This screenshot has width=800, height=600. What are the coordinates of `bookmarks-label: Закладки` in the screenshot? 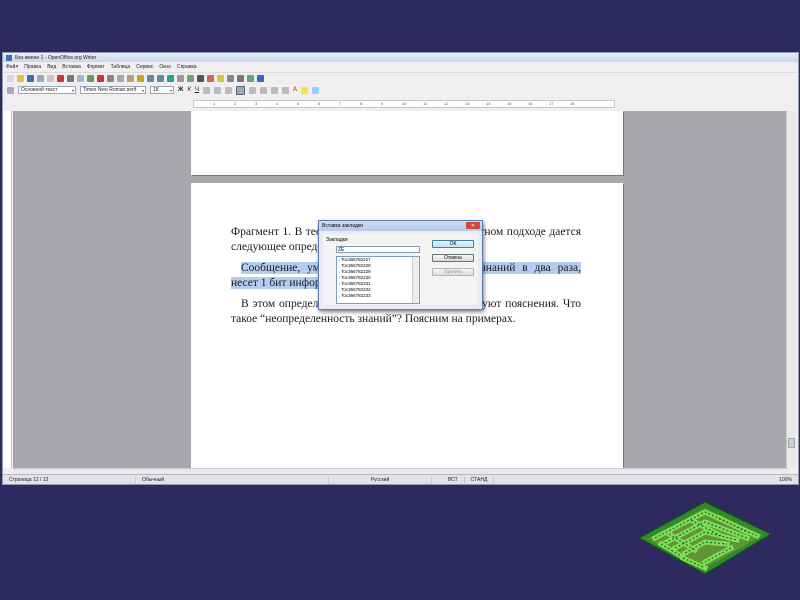 It's located at (337, 240).